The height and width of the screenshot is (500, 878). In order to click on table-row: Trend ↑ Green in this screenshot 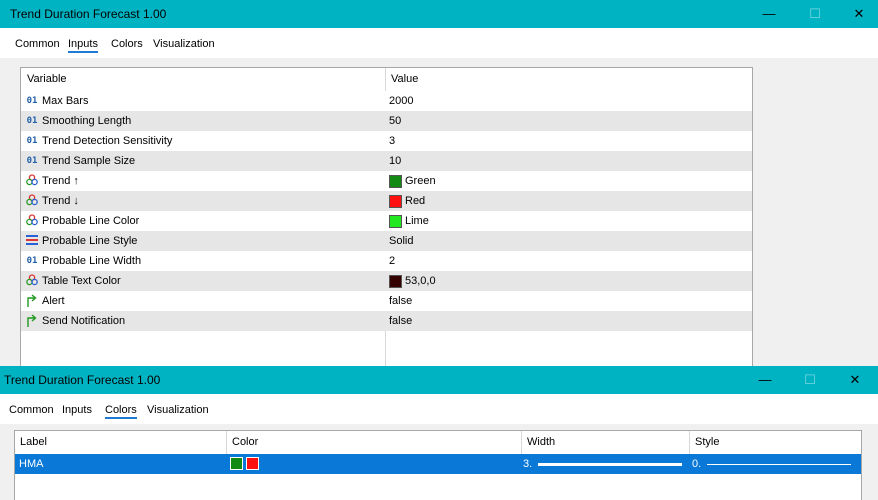, I will do `click(386, 181)`.